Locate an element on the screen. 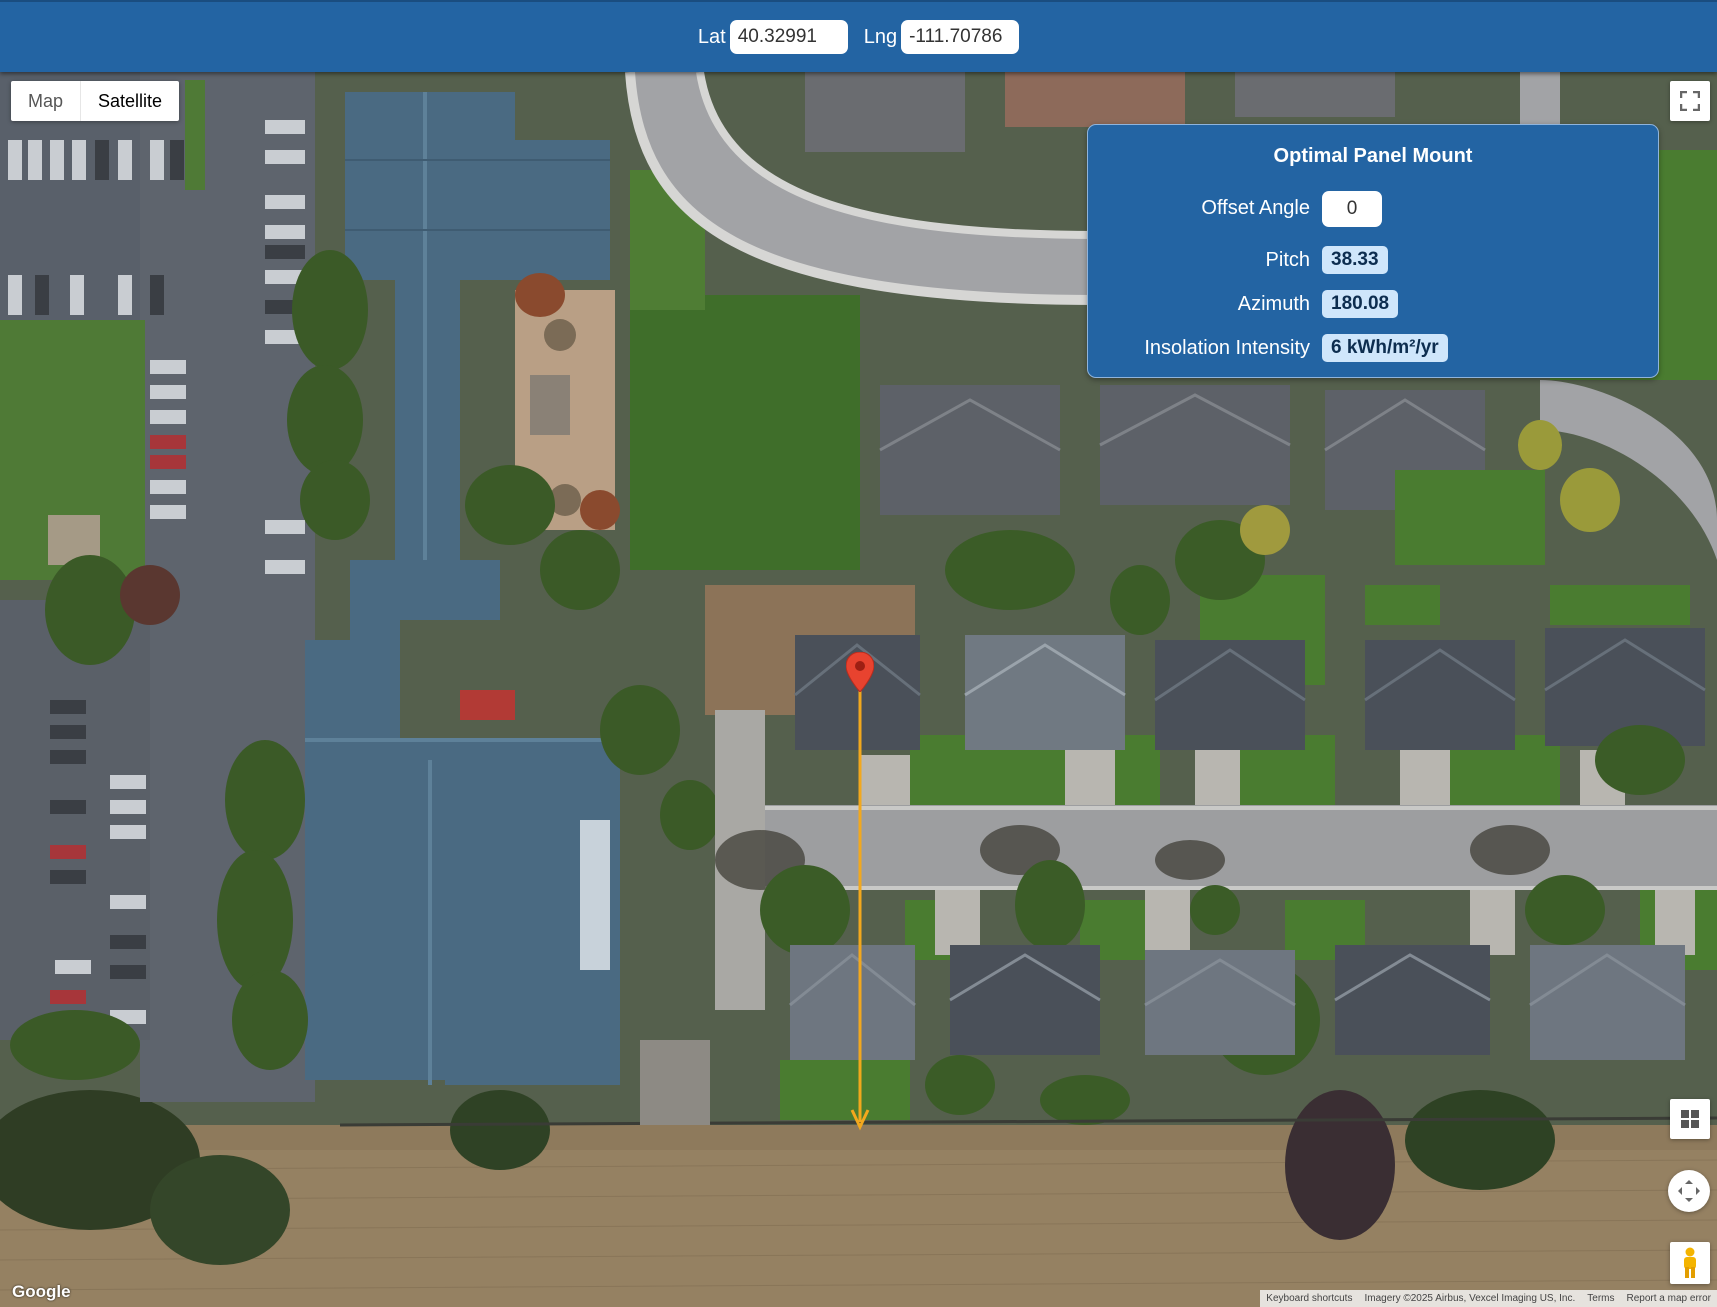 Image resolution: width=1717 pixels, height=1307 pixels. azimuth-value: 180.08 is located at coordinates (1360, 304).